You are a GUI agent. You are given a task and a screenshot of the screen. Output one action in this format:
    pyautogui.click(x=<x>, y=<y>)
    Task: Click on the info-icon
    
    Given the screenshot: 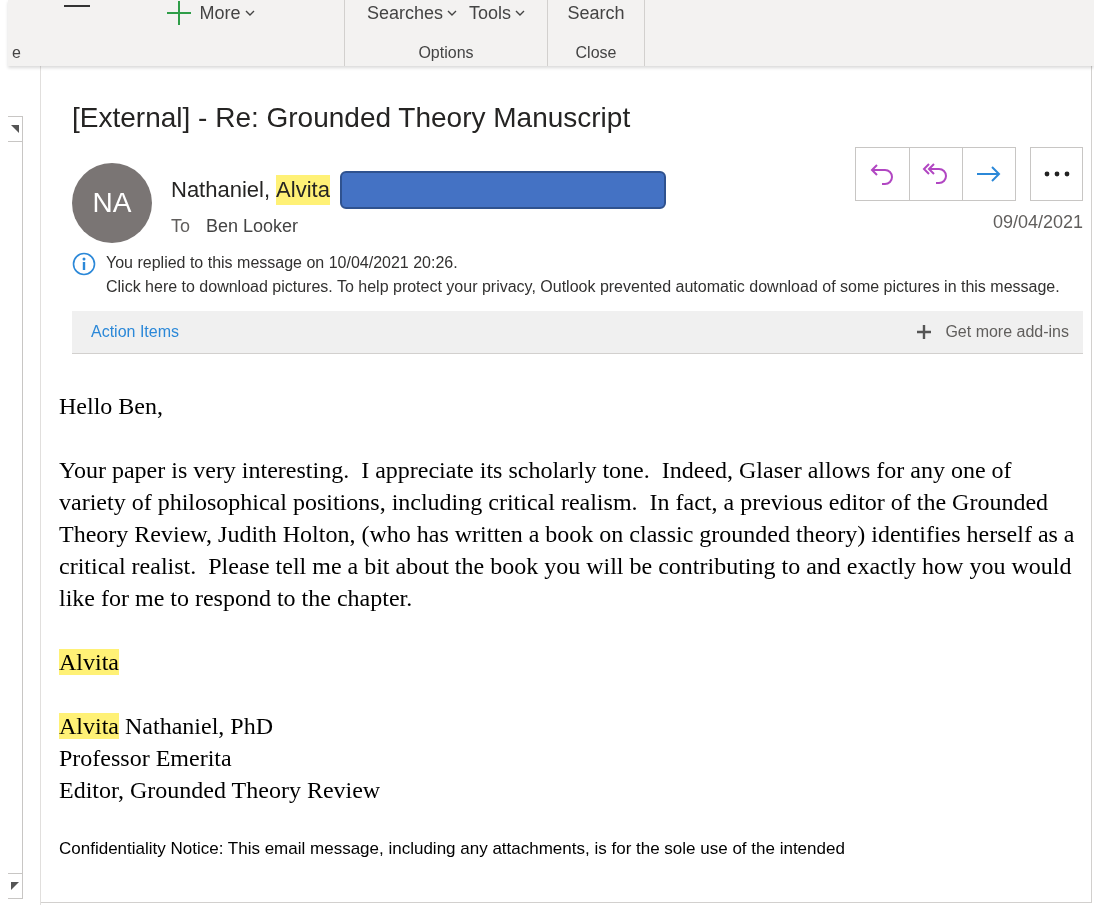 What is the action you would take?
    pyautogui.click(x=84, y=264)
    